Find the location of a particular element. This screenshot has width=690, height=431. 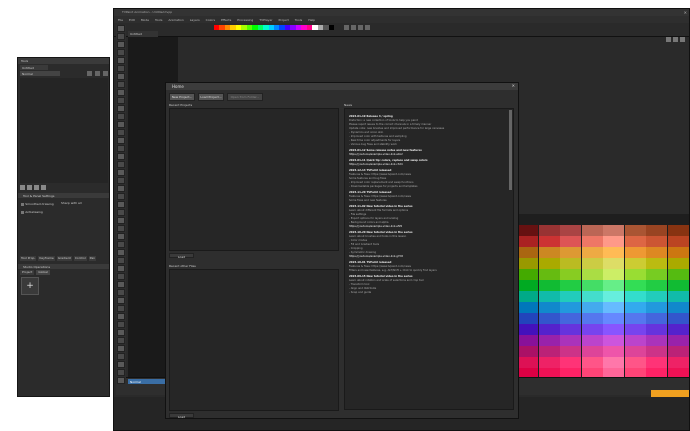

timeline-layer: Normal is located at coordinates (148, 381).